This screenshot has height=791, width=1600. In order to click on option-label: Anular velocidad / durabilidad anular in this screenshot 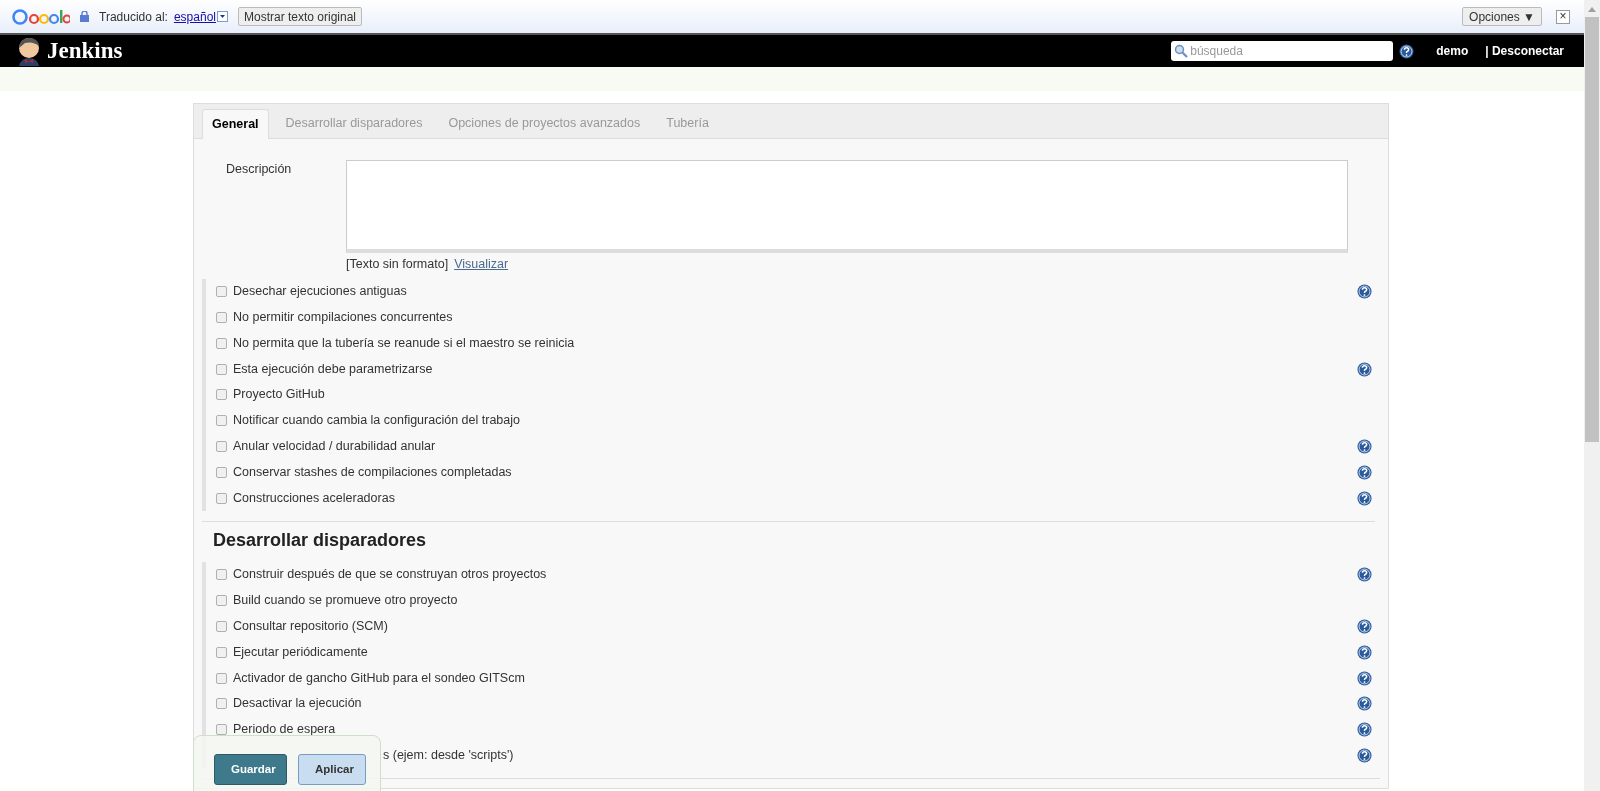, I will do `click(334, 447)`.